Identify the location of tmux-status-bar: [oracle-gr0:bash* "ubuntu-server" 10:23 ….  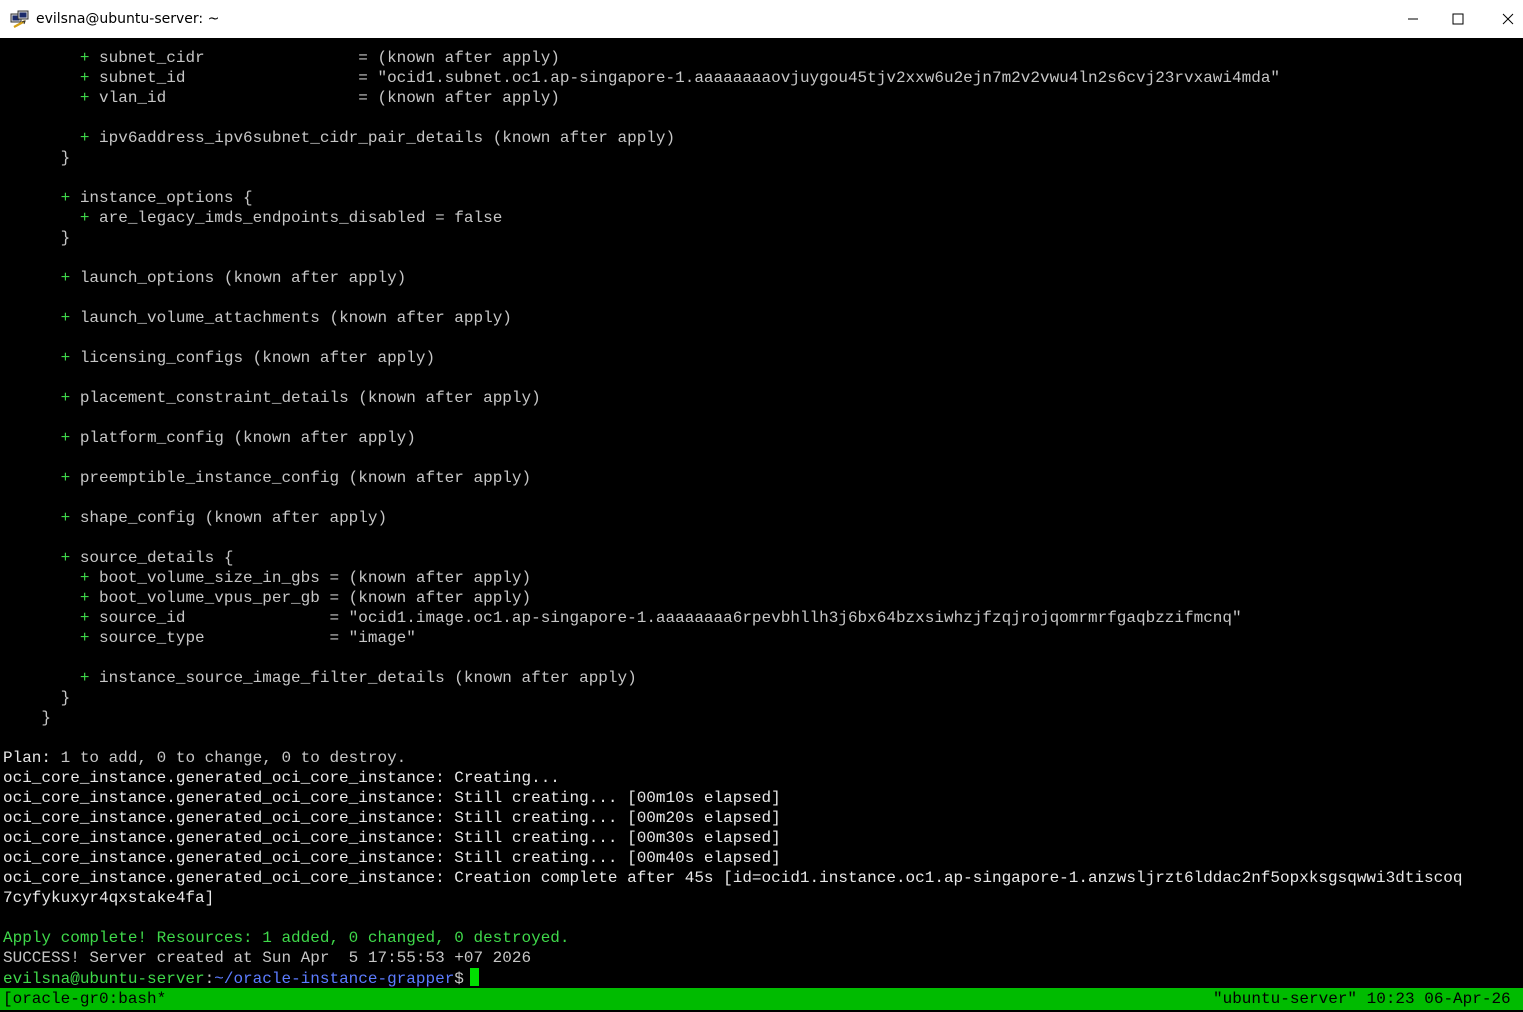
(761, 999).